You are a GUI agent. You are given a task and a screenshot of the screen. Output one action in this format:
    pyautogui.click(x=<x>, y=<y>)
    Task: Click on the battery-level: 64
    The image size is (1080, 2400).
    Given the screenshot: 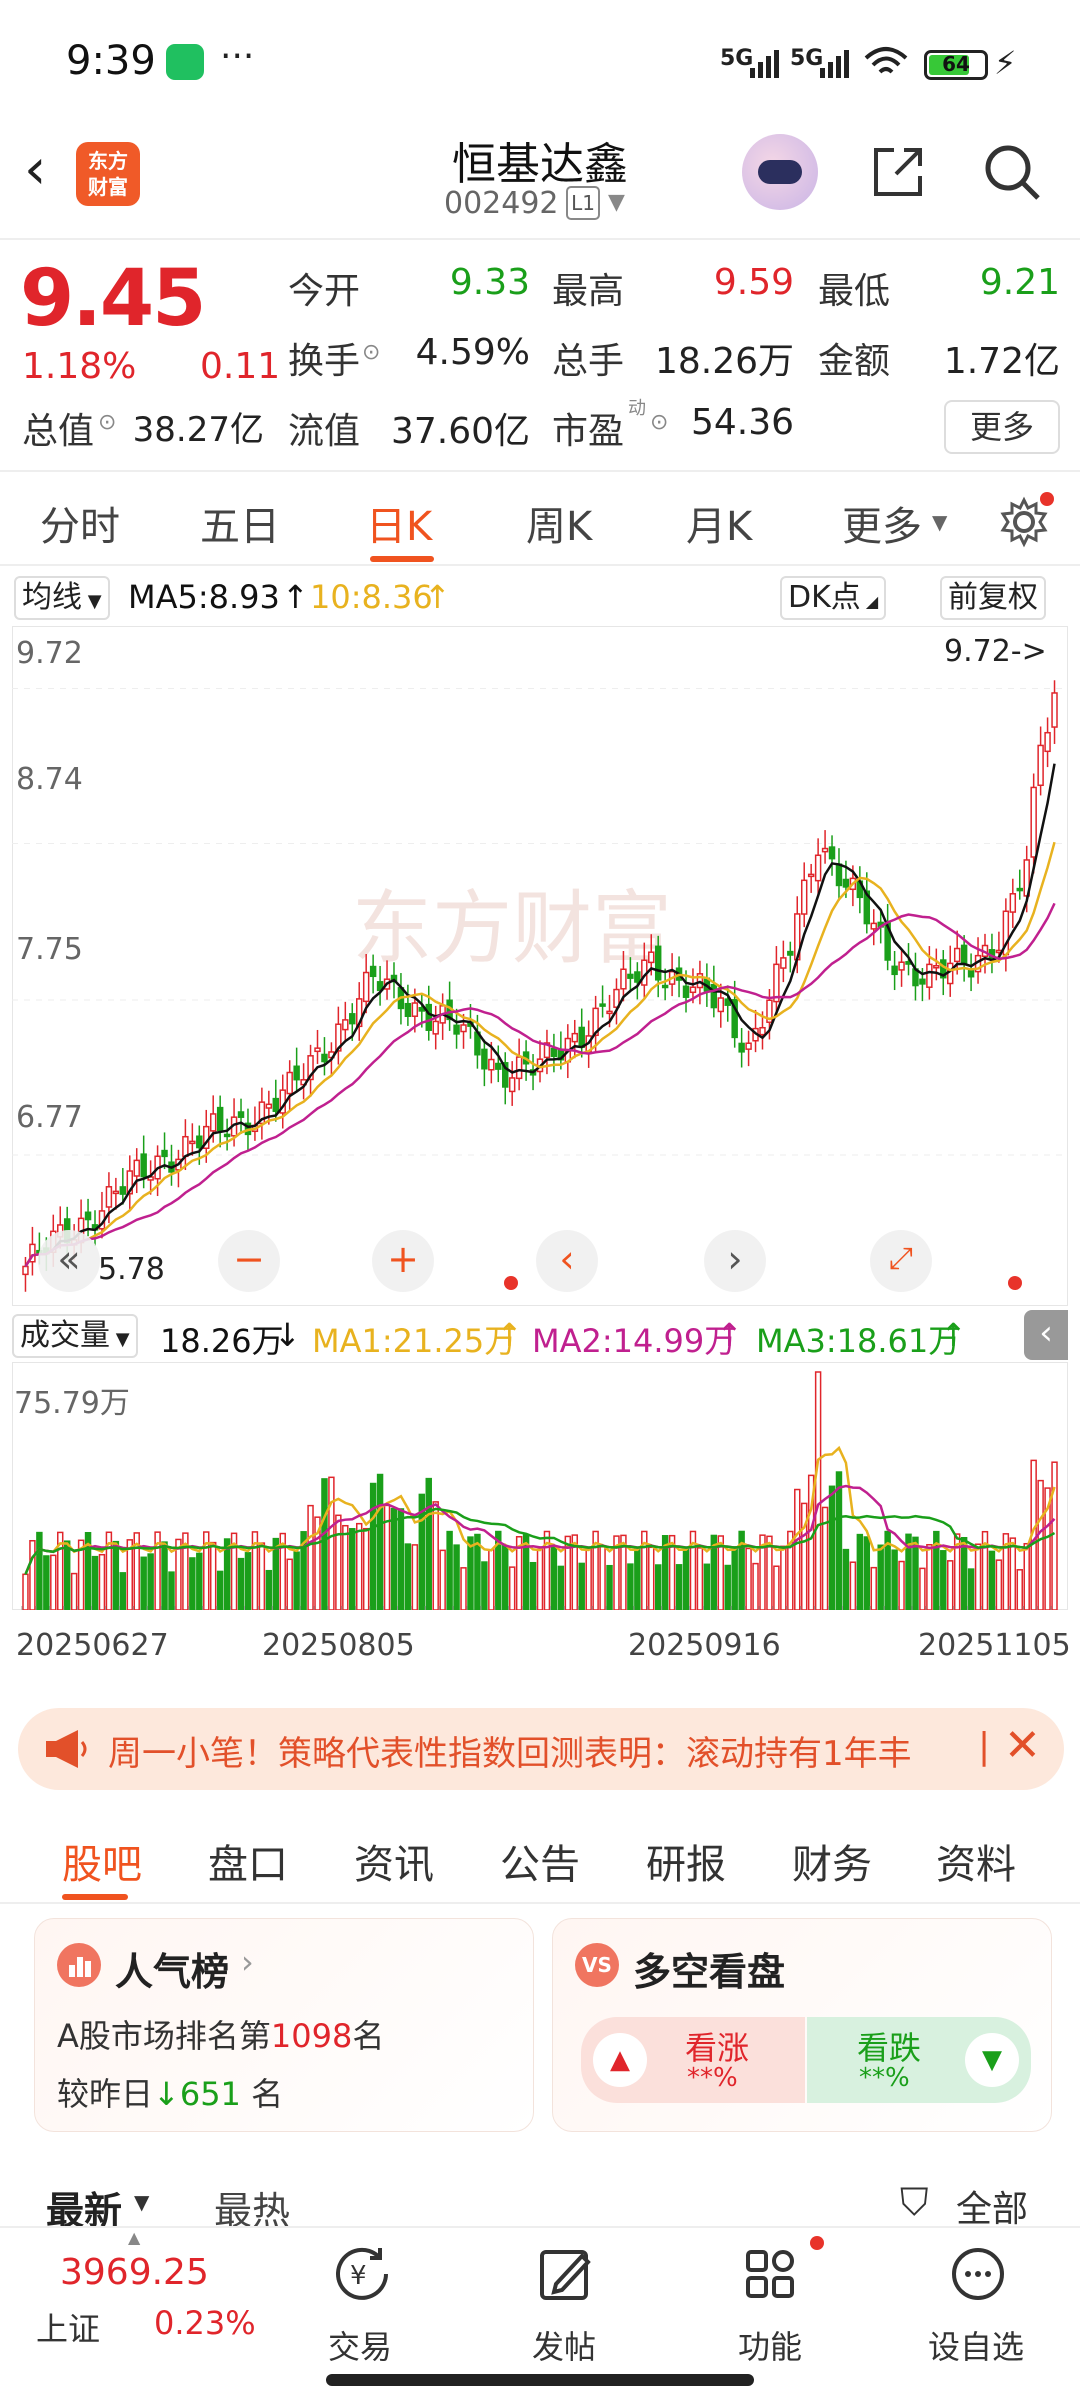 What is the action you would take?
    pyautogui.click(x=956, y=64)
    